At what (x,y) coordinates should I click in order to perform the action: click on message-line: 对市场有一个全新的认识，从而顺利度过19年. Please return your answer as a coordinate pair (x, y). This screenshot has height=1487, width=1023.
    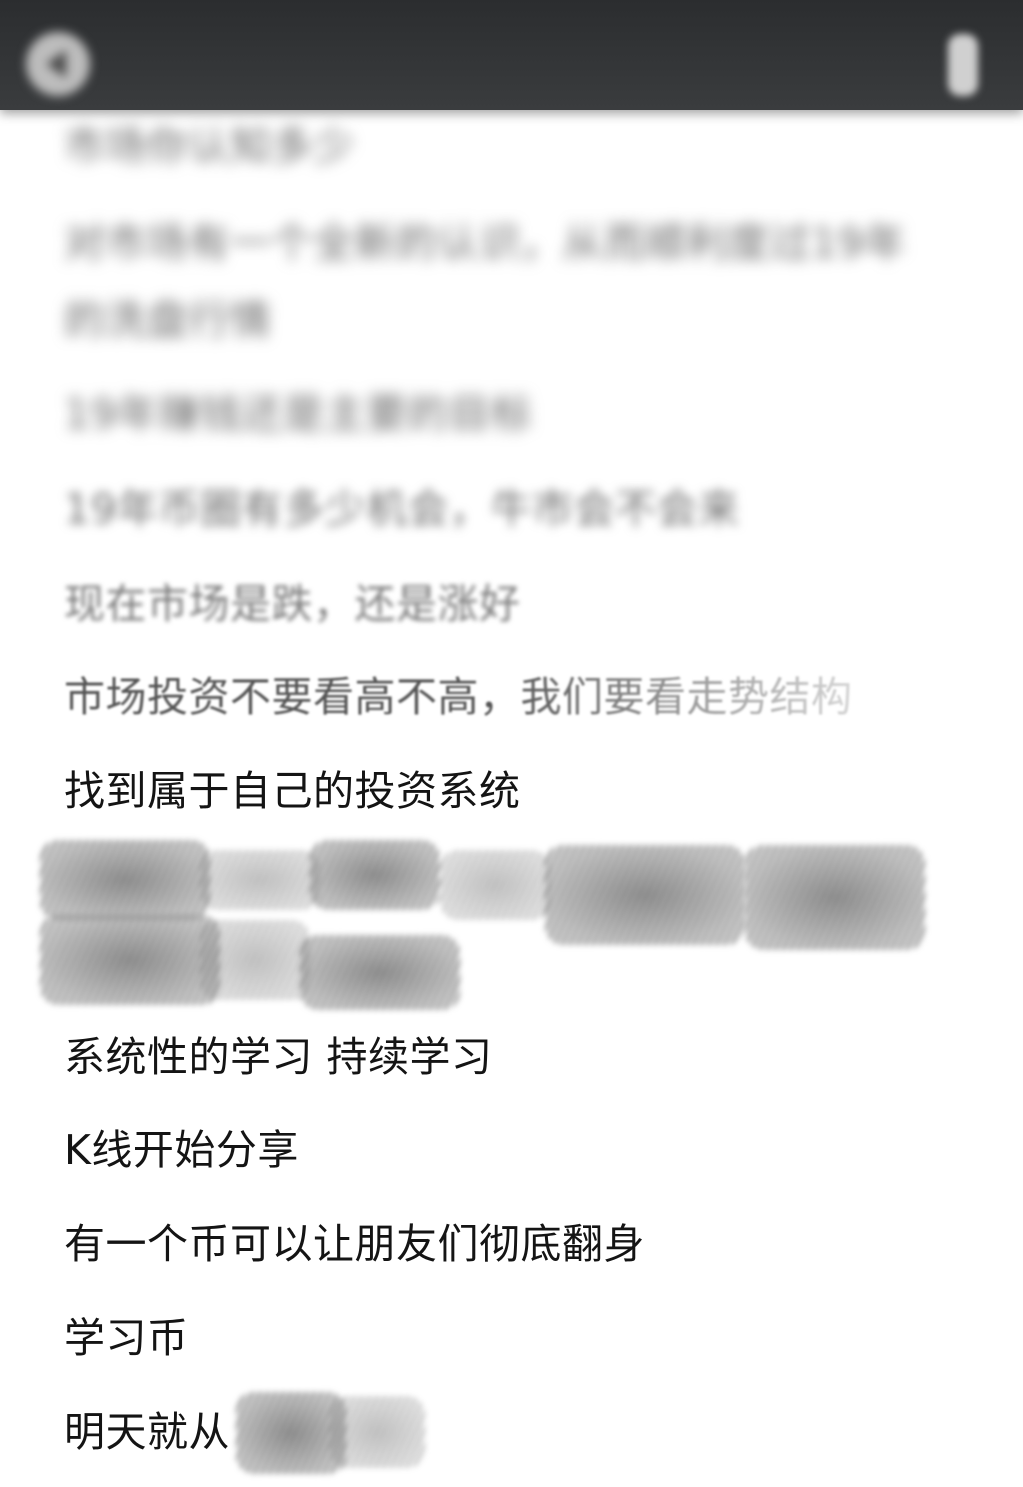
    Looking at the image, I should click on (485, 243).